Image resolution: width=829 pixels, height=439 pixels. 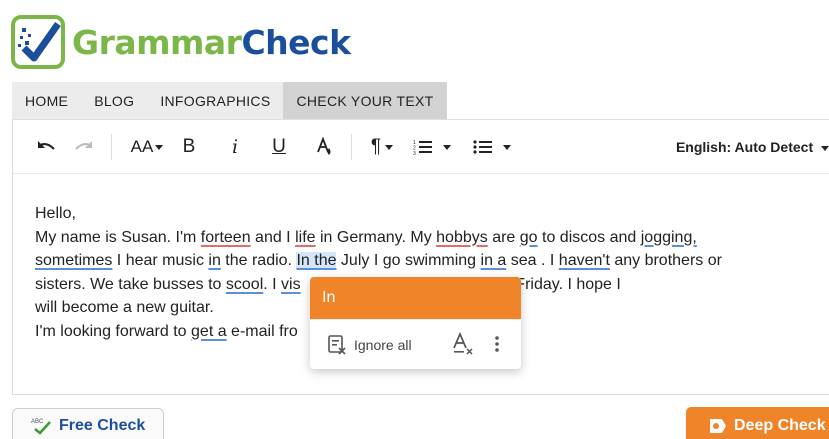 I want to click on text-span: any brothers or, so click(x=665, y=260).